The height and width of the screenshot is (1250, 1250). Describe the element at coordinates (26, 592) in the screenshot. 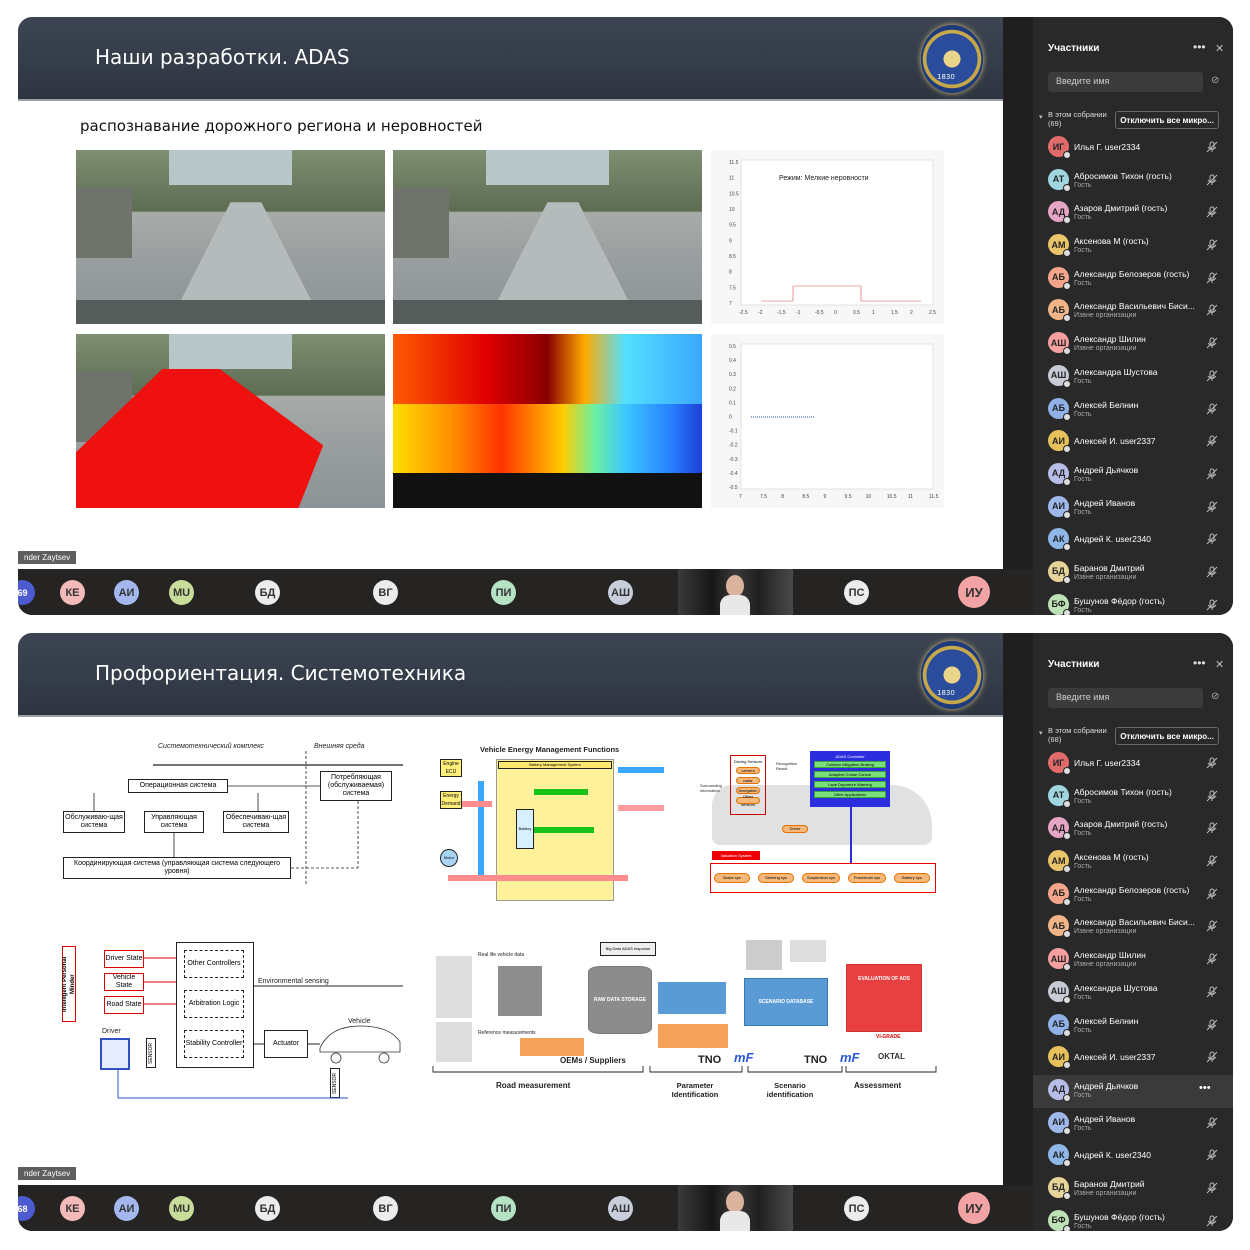

I see `participant-count-avatar: 69` at that location.